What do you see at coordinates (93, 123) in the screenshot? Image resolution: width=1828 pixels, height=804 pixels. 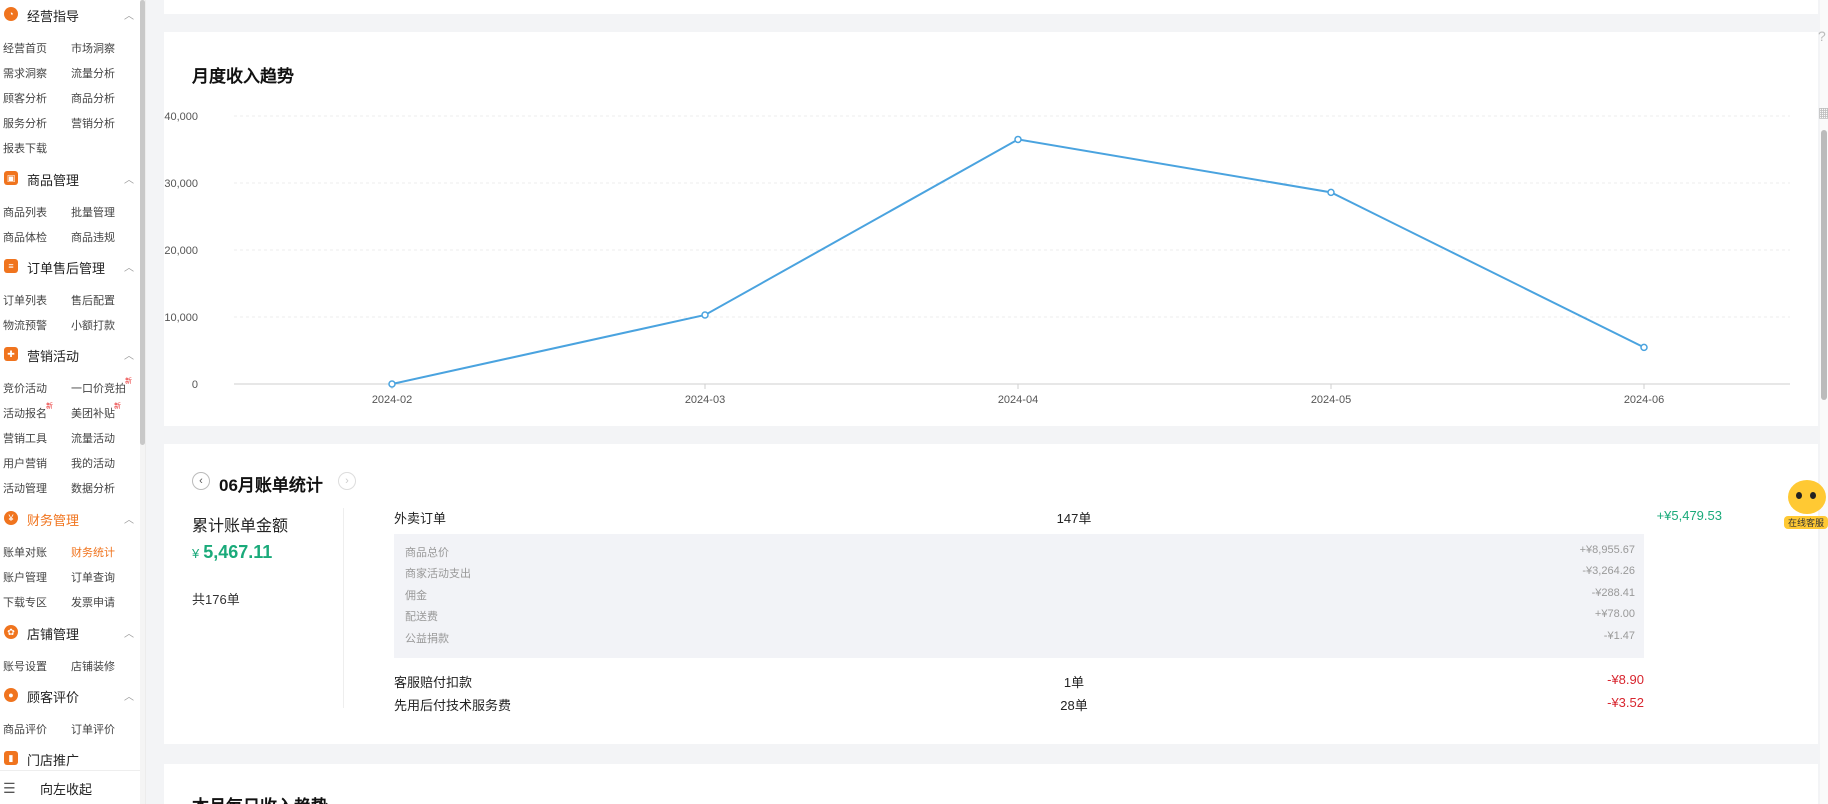 I see `sidebar-item: 营销分析` at bounding box center [93, 123].